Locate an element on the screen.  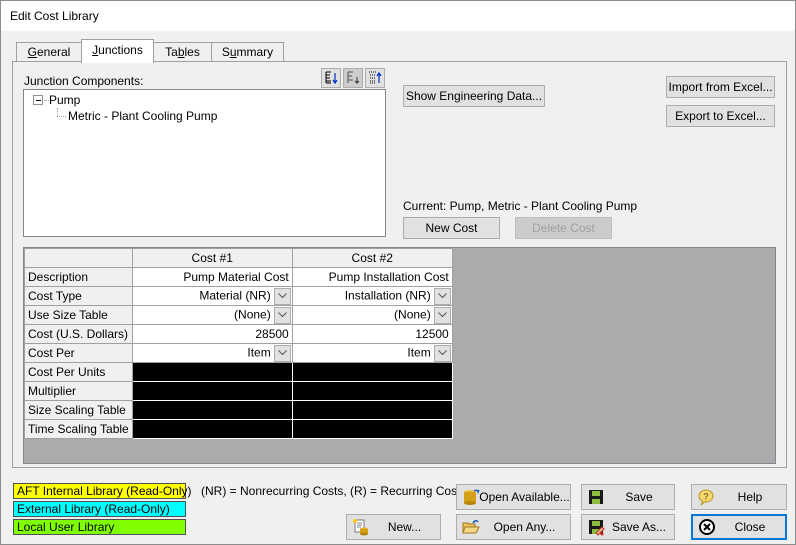
help-label: Help is located at coordinates (750, 497).